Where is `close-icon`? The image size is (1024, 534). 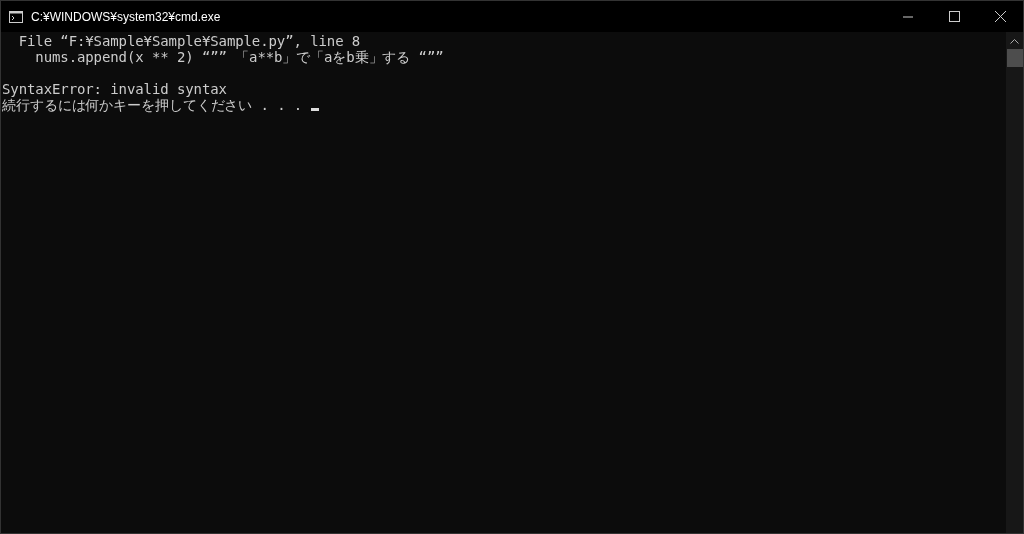 close-icon is located at coordinates (1000, 16).